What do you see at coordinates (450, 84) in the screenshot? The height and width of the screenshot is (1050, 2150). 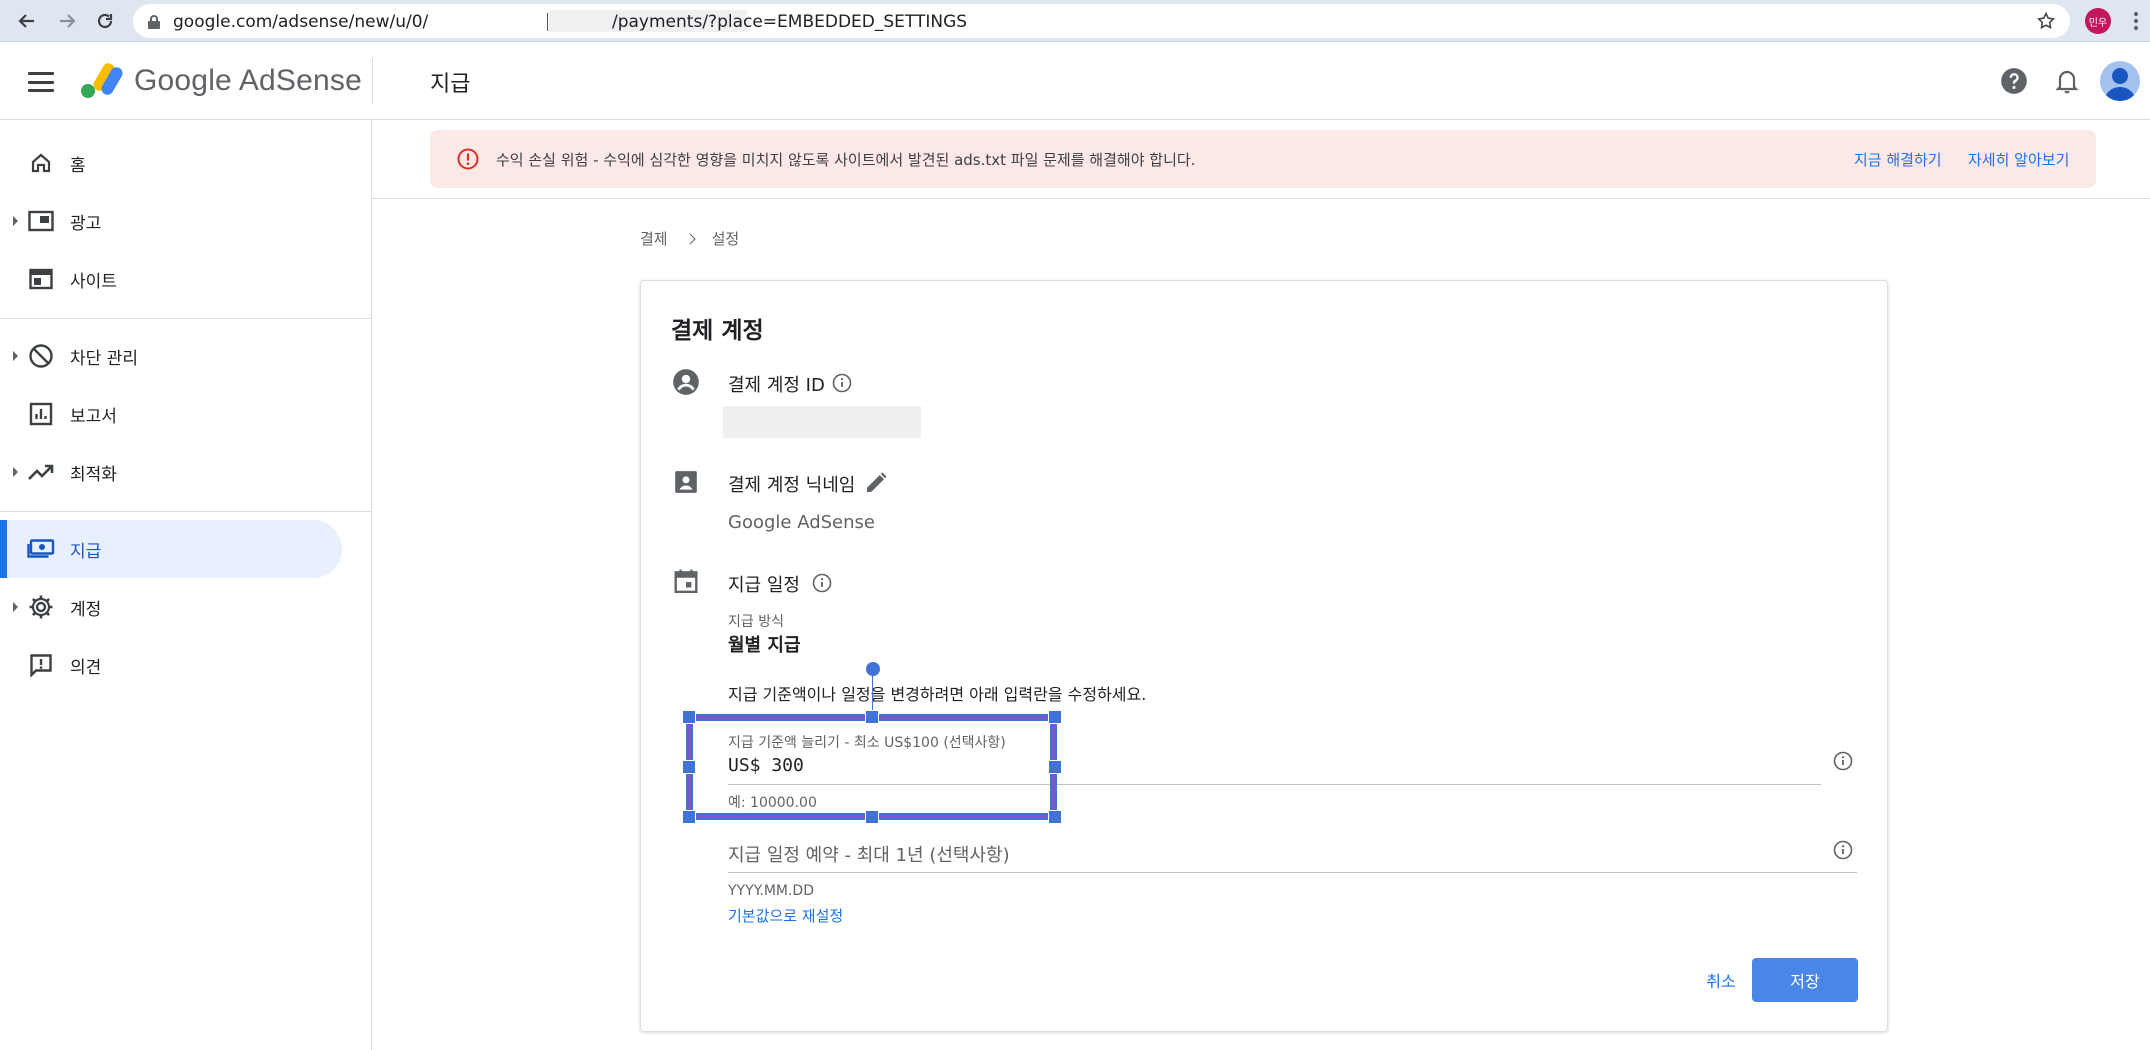 I see `page-title: 지급` at bounding box center [450, 84].